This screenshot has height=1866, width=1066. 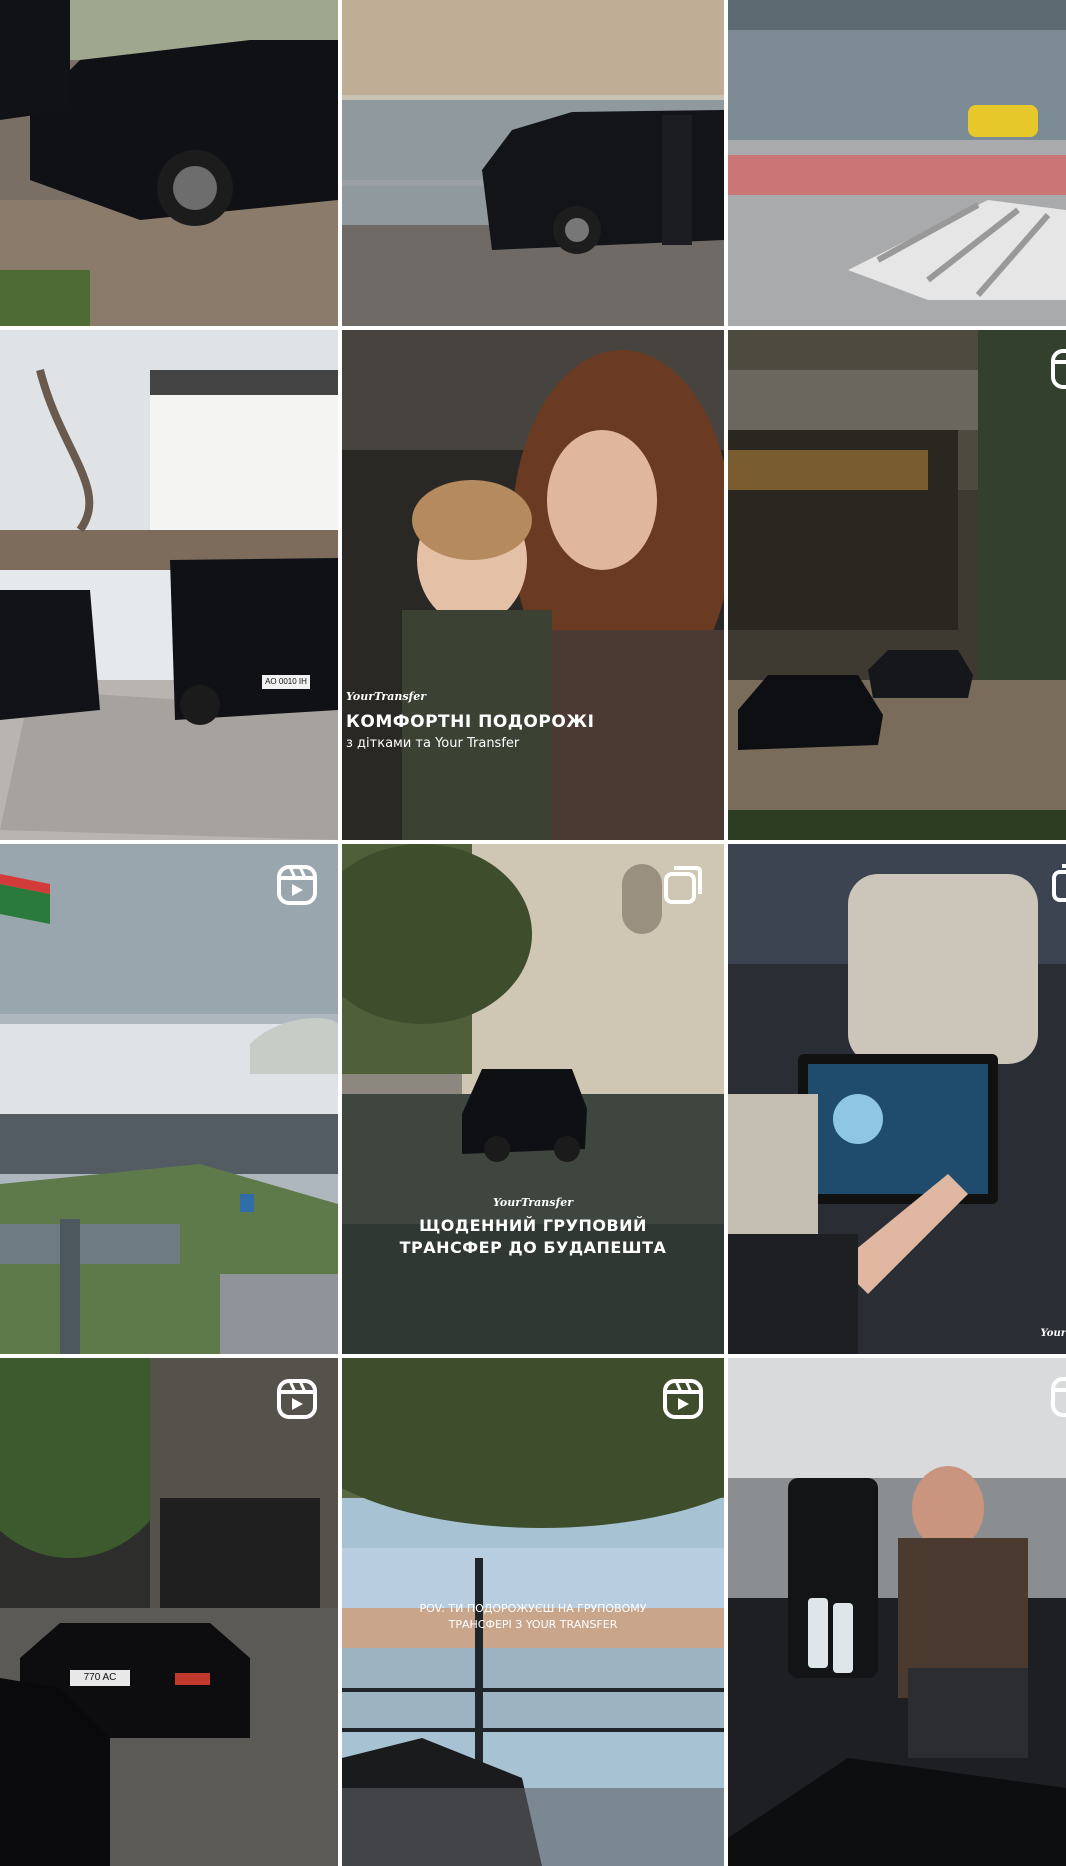 What do you see at coordinates (533, 1247) in the screenshot?
I see `group-post-headline-2: ТРАНСФЕР ДО БУДАПЕШТА` at bounding box center [533, 1247].